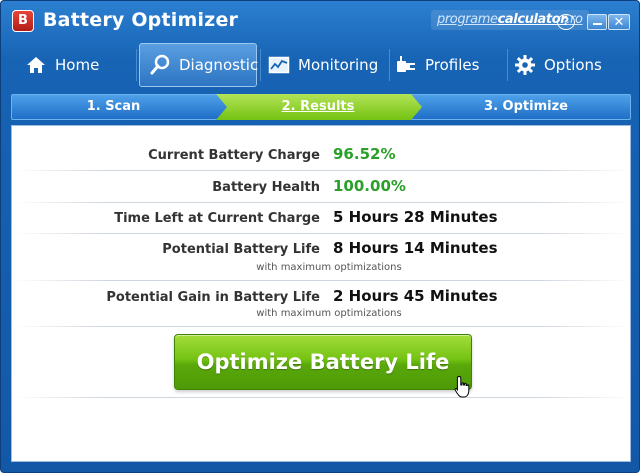  I want to click on nav-home: Home, so click(80, 65).